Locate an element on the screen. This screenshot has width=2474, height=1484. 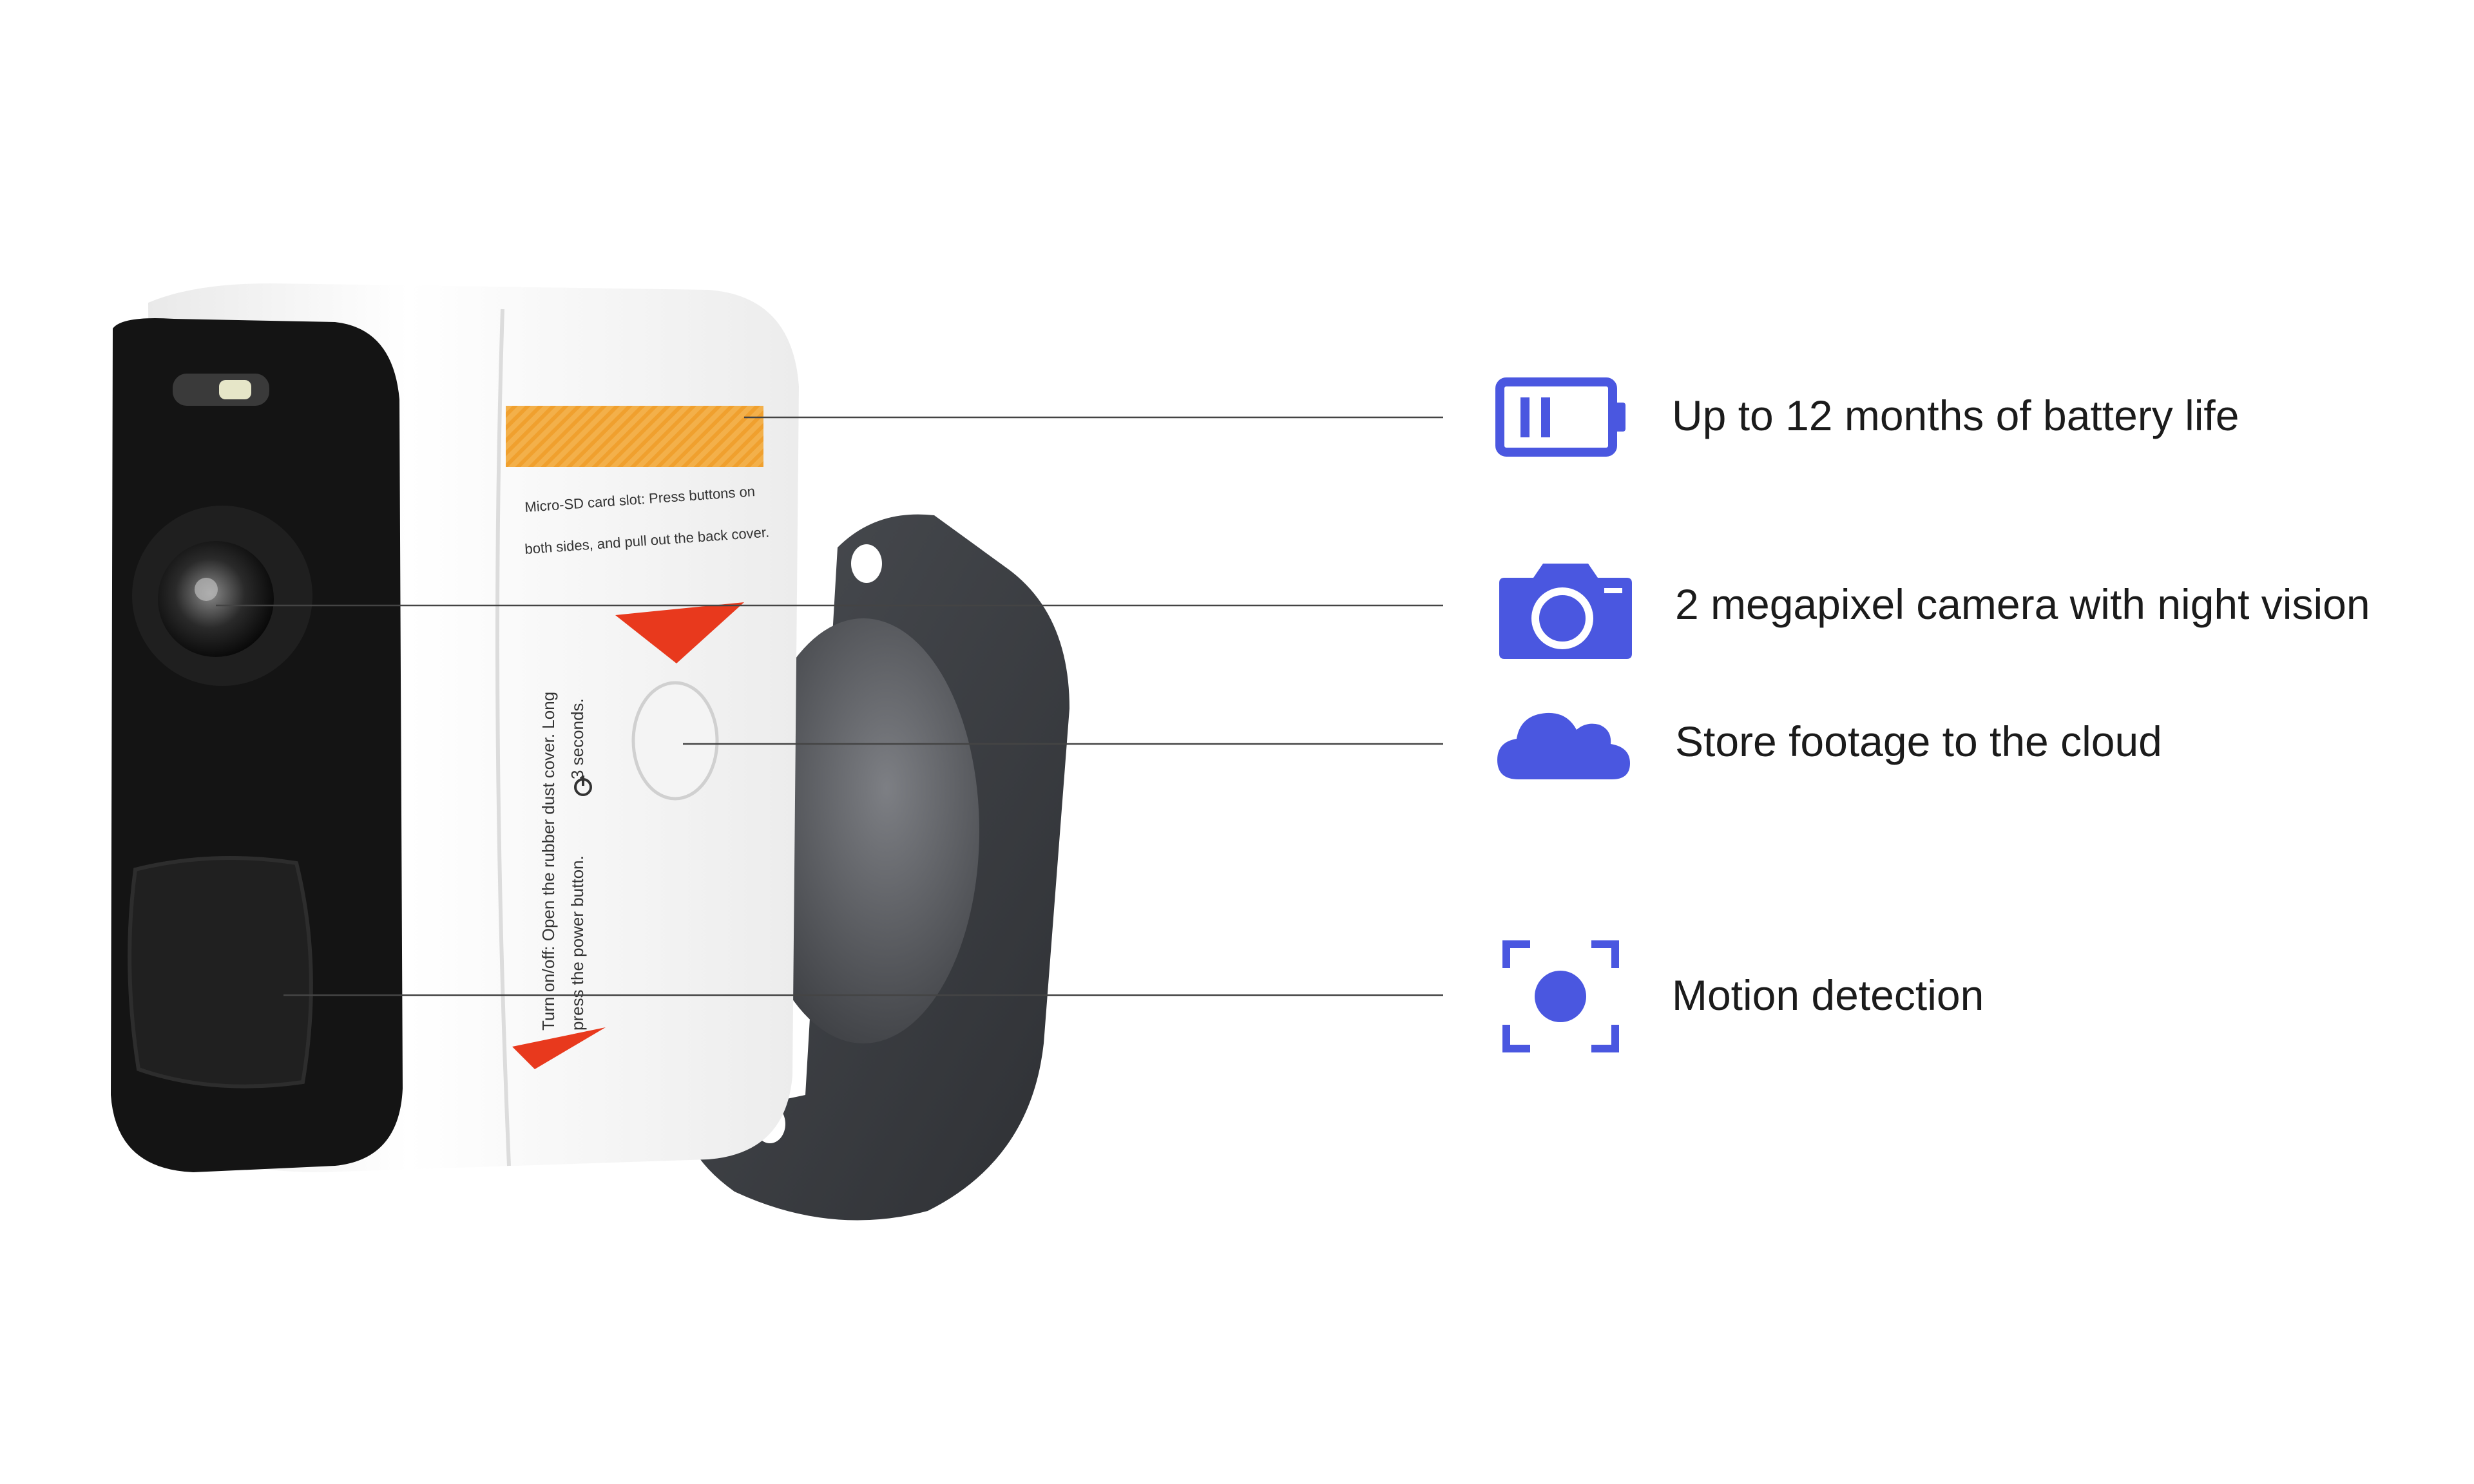
mount-screw-hole-top is located at coordinates (866, 563).